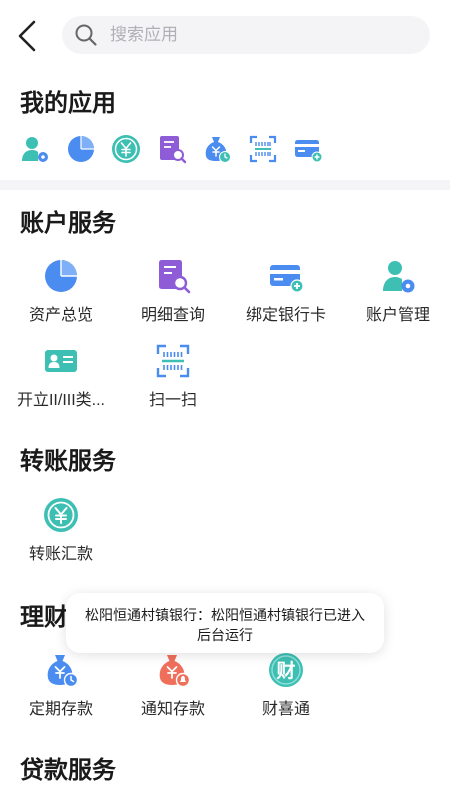 The width and height of the screenshot is (450, 800). What do you see at coordinates (225, 623) in the screenshot?
I see `background-toast: 松阳恒通村镇银行：松阳恒通村镇银行已进入后台运行` at bounding box center [225, 623].